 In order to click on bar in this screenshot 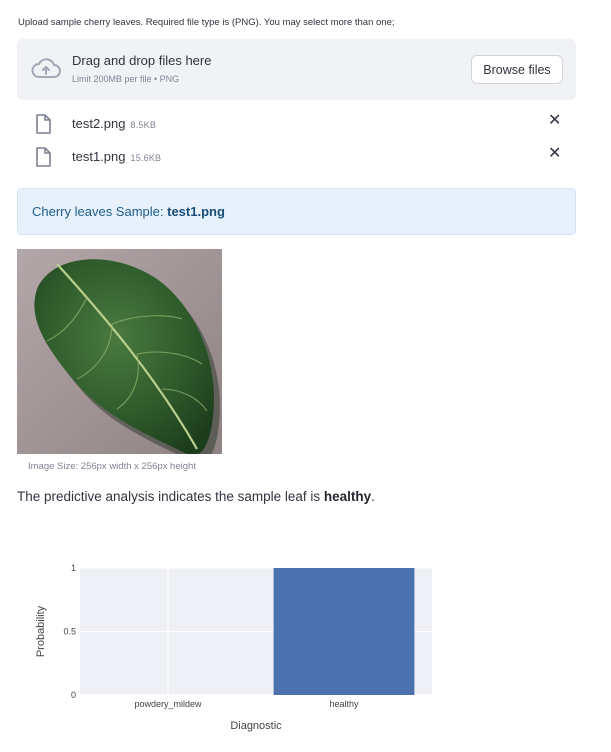, I will do `click(344, 631)`.